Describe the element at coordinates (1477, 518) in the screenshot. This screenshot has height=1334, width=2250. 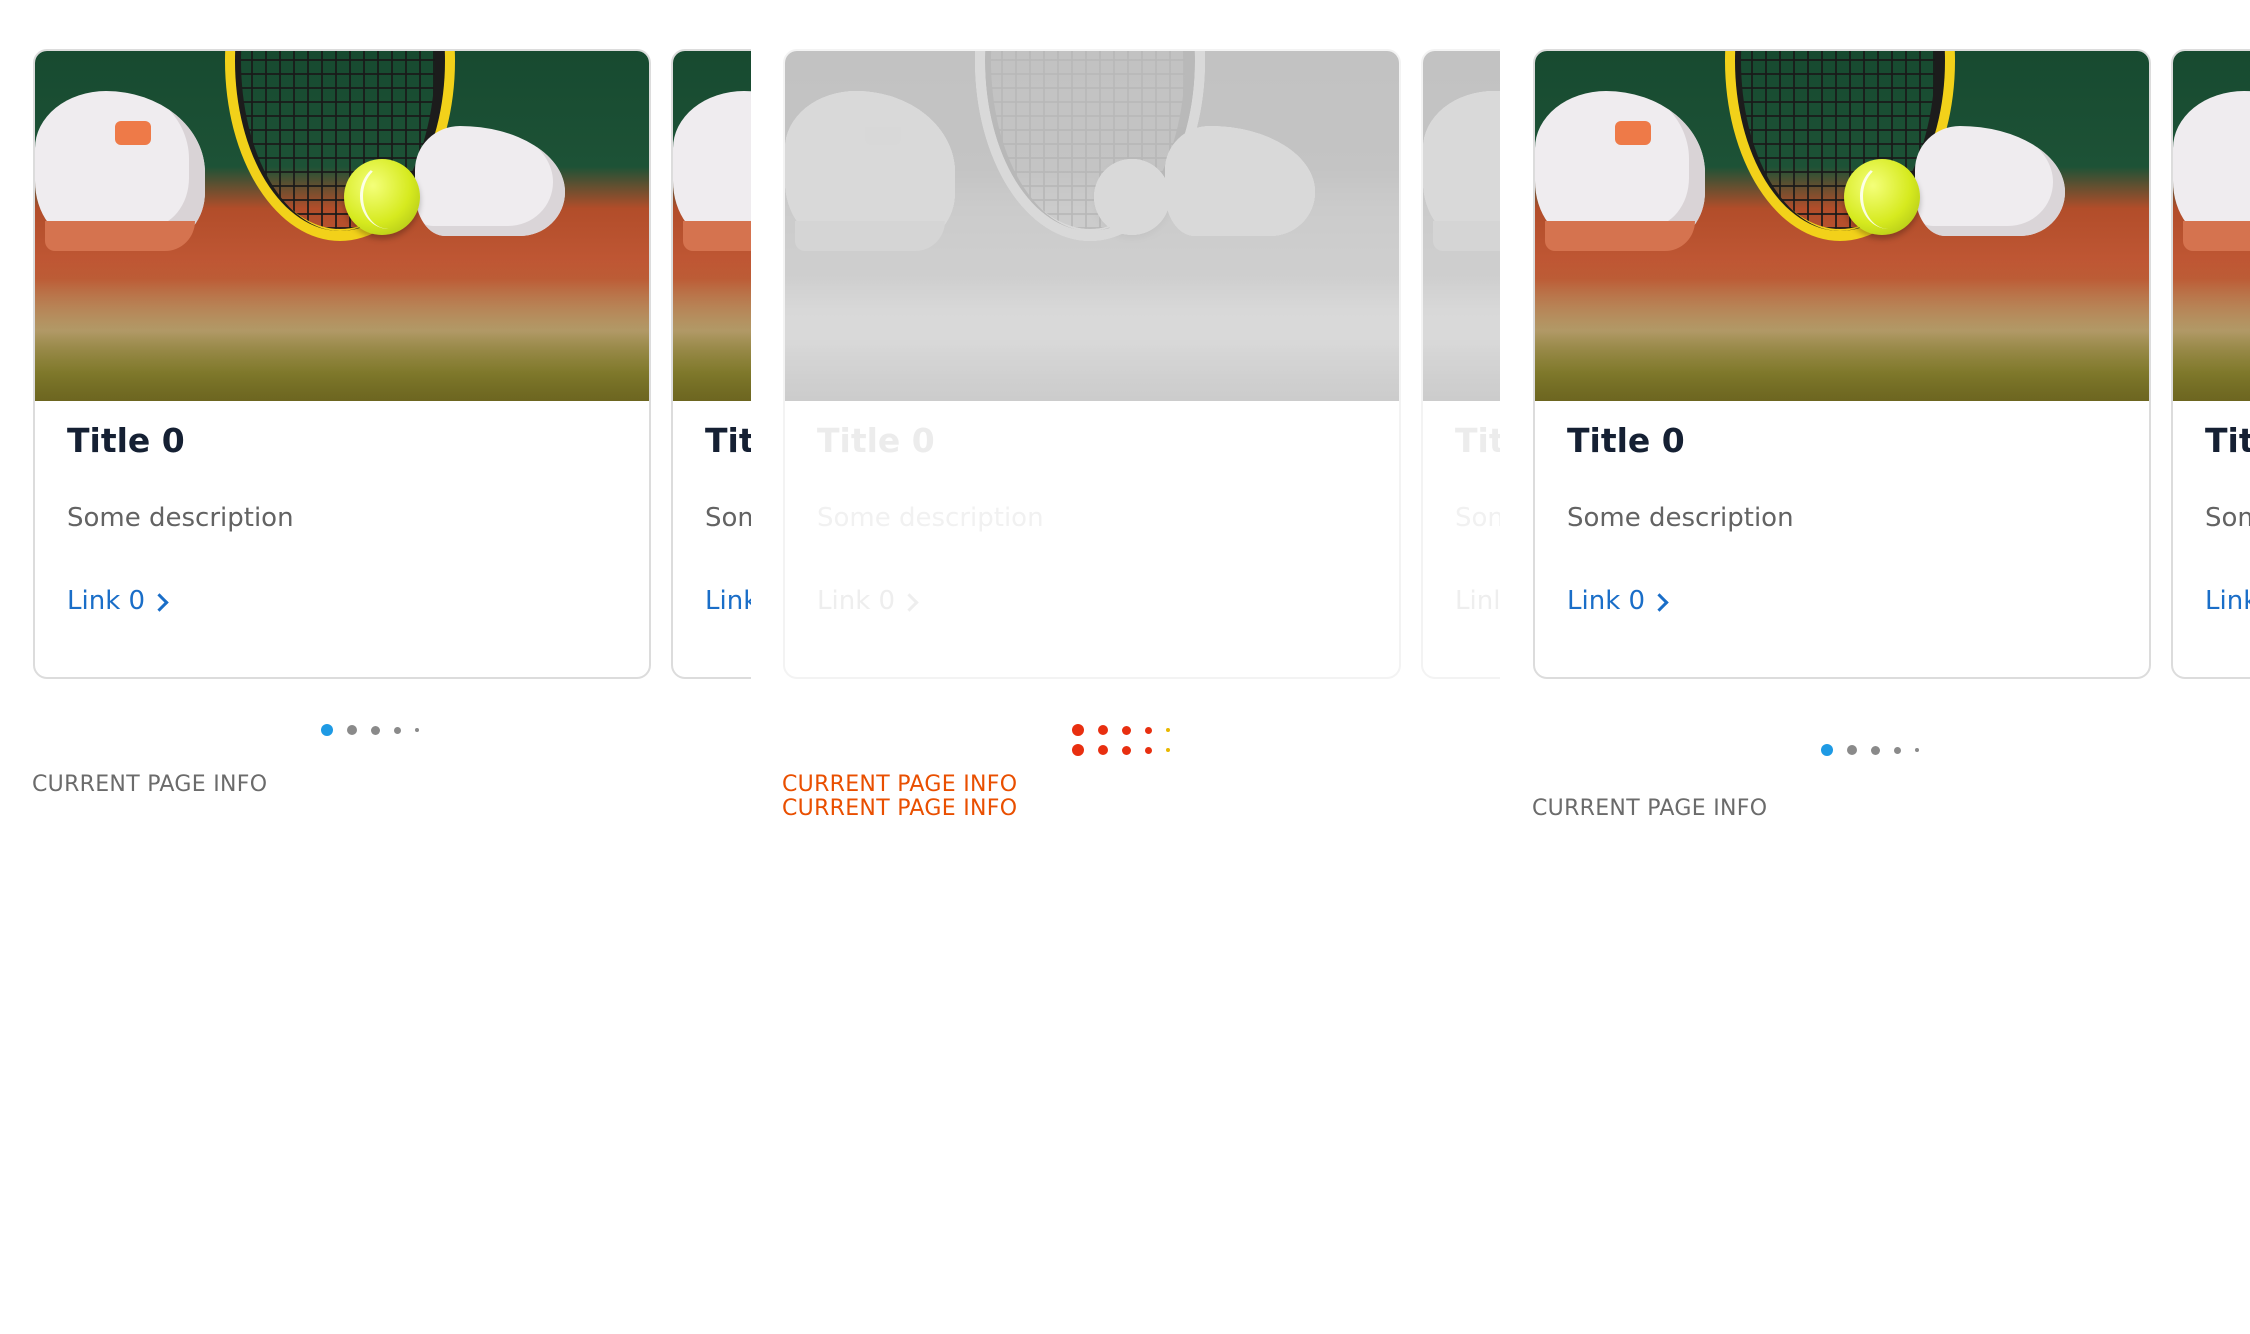
I see `card-description: Son` at that location.